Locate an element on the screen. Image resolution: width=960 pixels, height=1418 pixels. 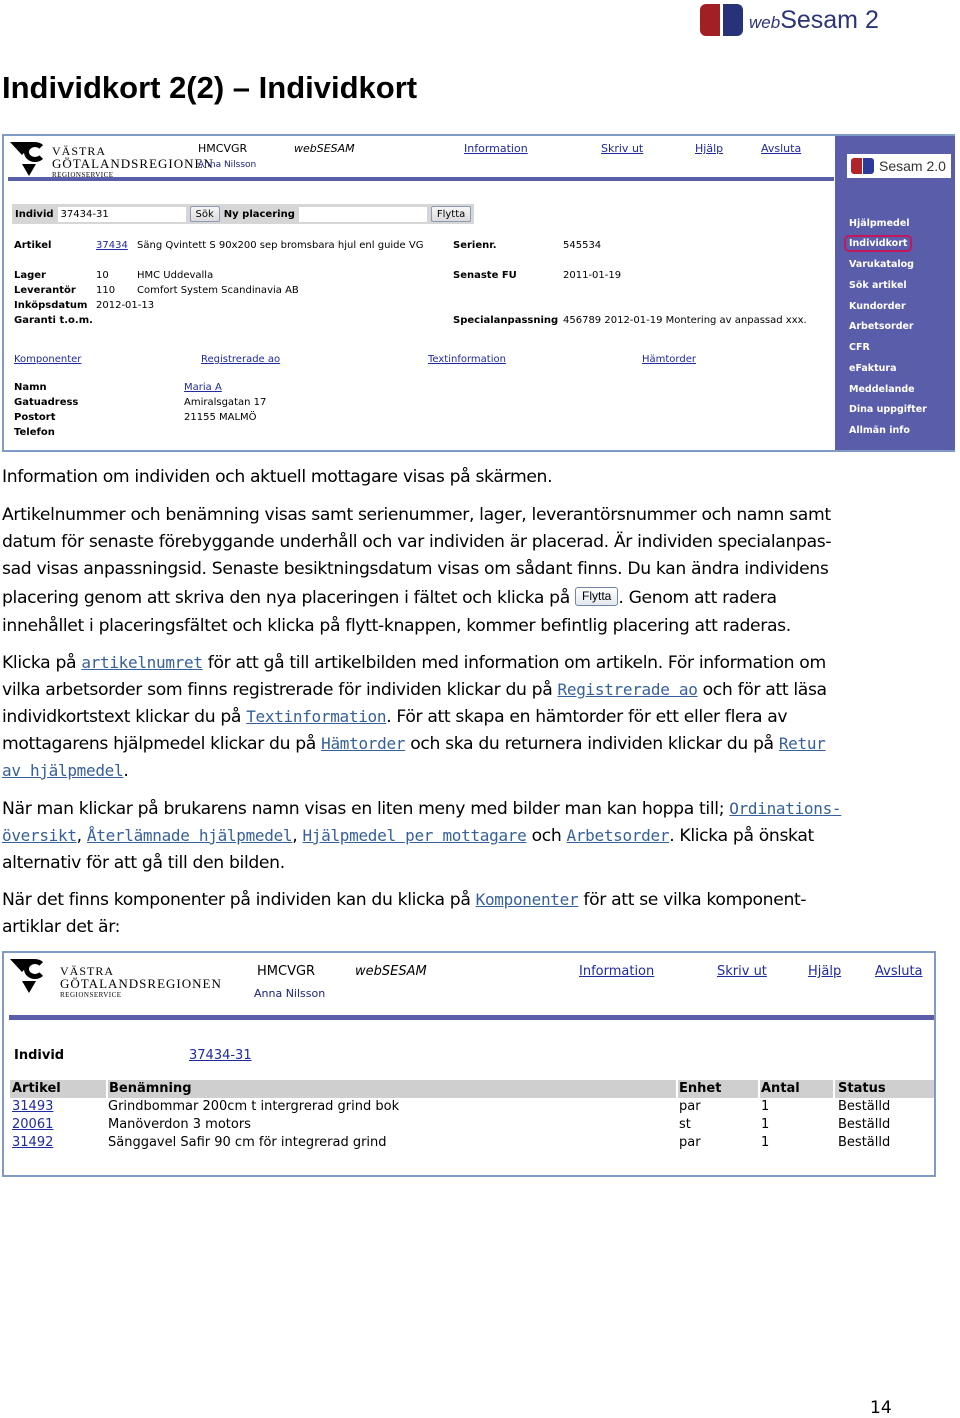
city-value: 21155 MALMÖ is located at coordinates (220, 417).